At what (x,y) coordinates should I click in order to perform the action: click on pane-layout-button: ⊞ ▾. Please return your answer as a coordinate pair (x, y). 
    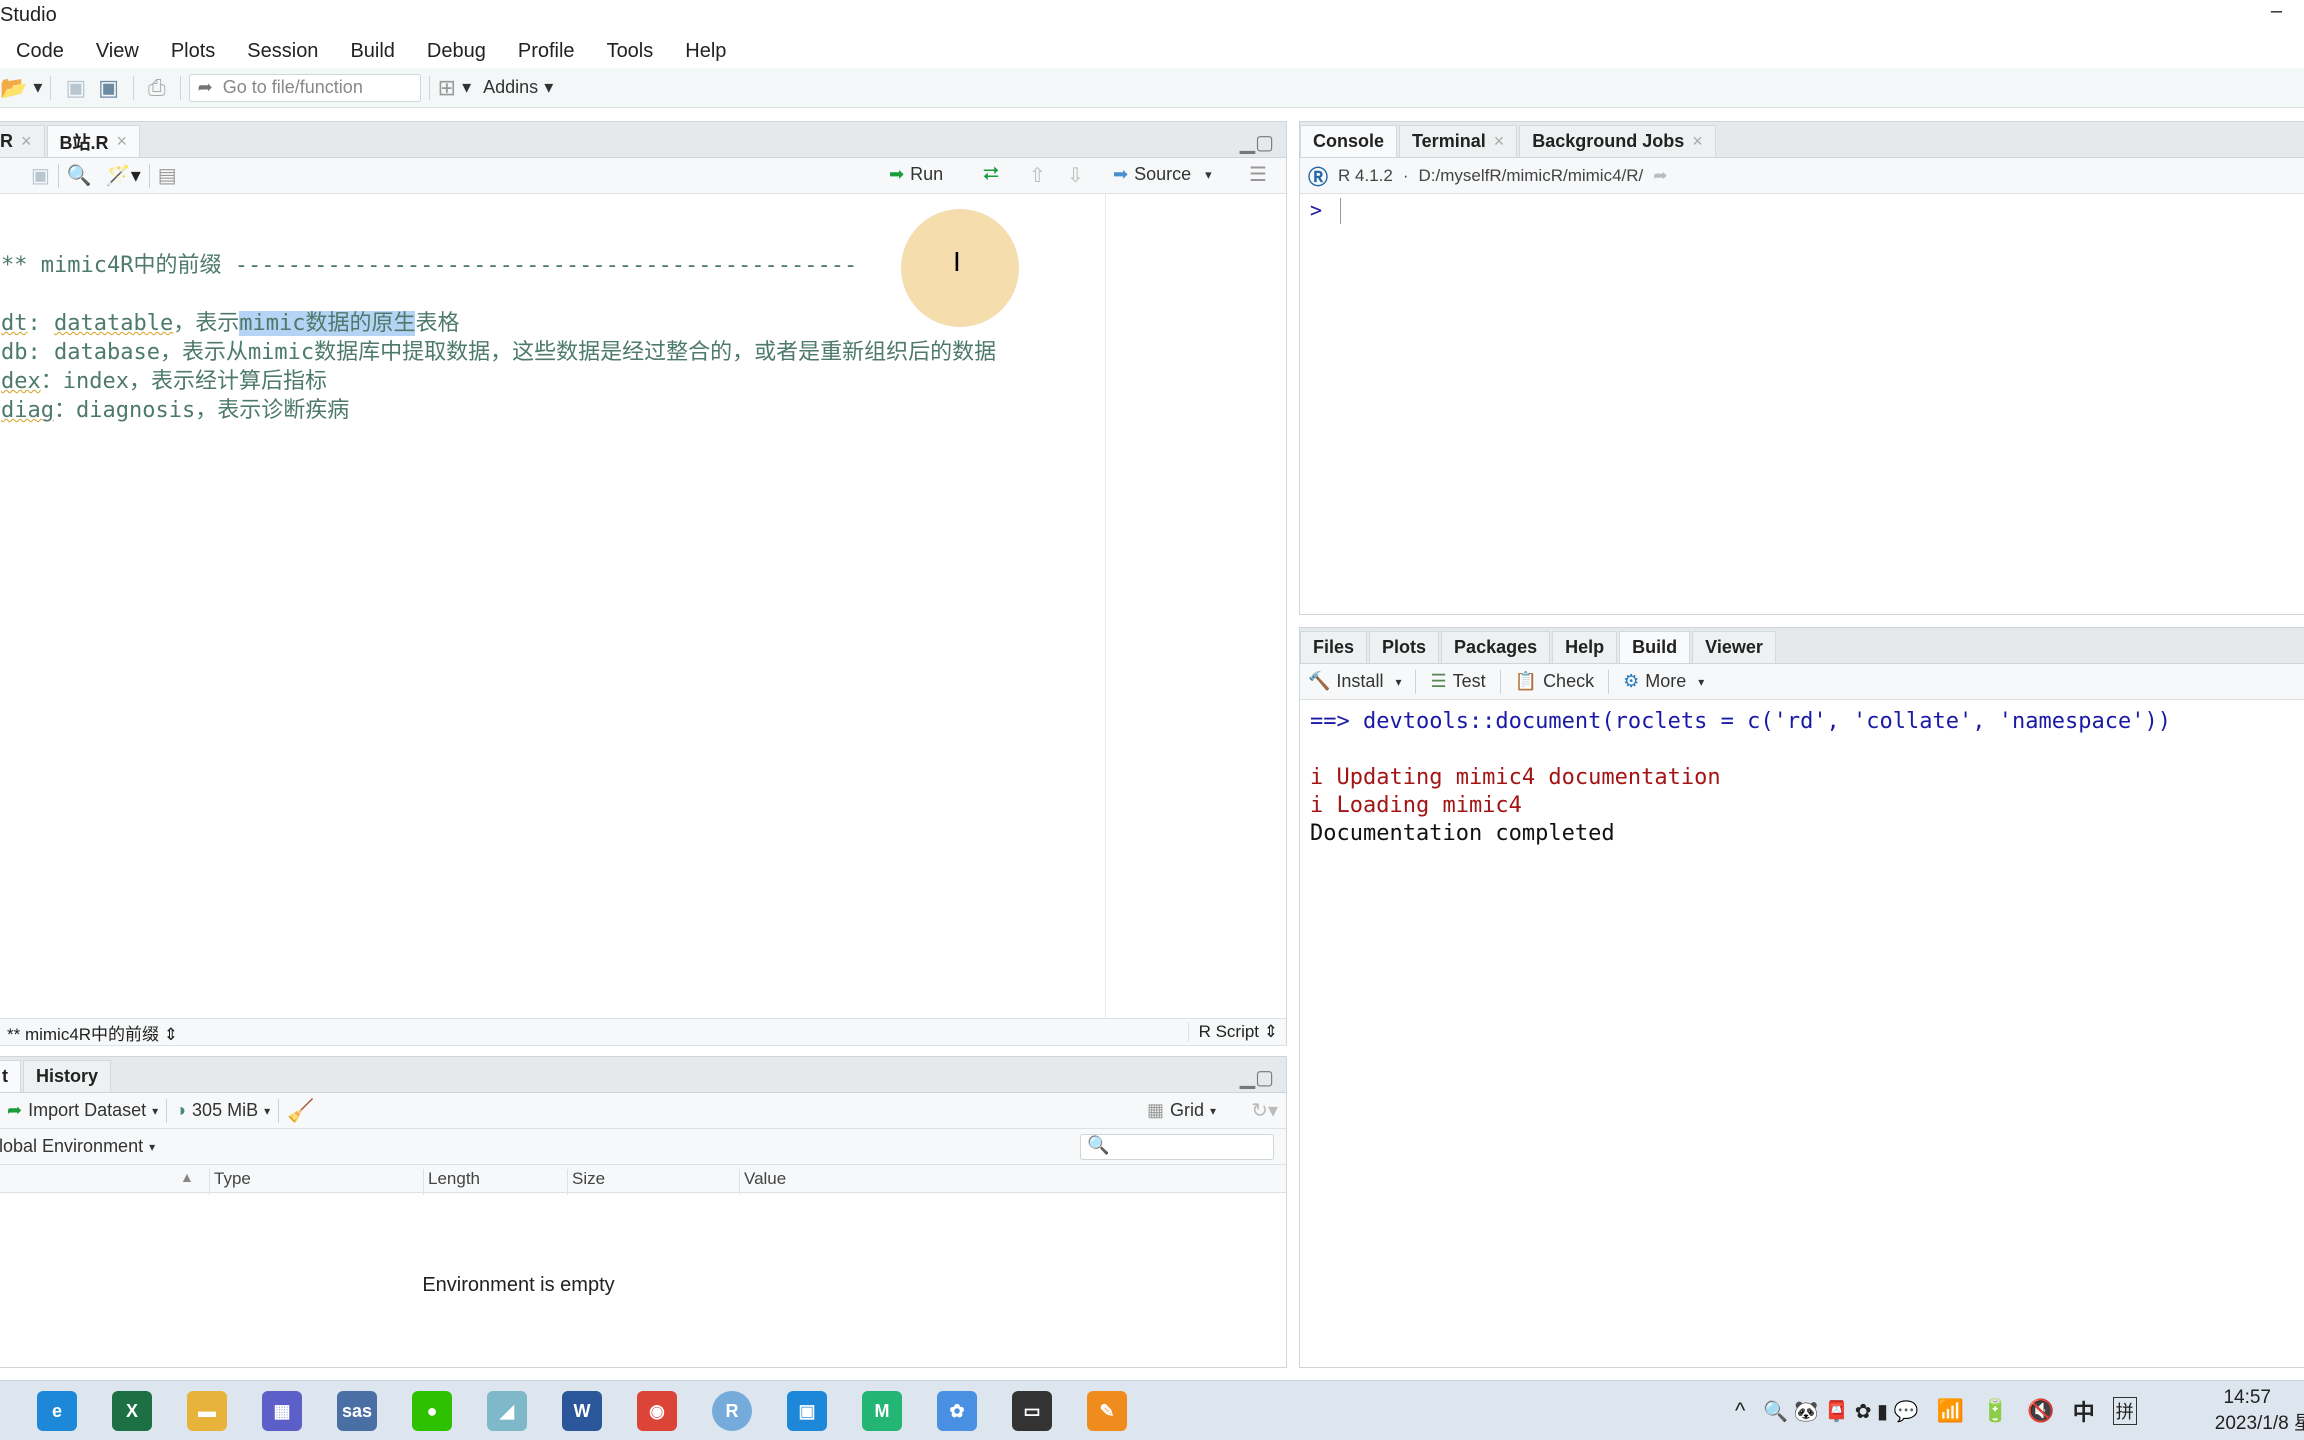
    Looking at the image, I should click on (454, 88).